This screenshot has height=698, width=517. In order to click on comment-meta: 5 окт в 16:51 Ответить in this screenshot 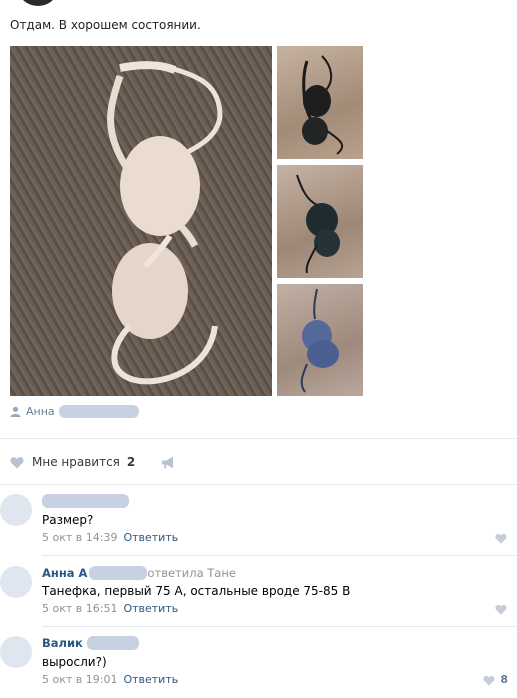, I will do `click(110, 608)`.